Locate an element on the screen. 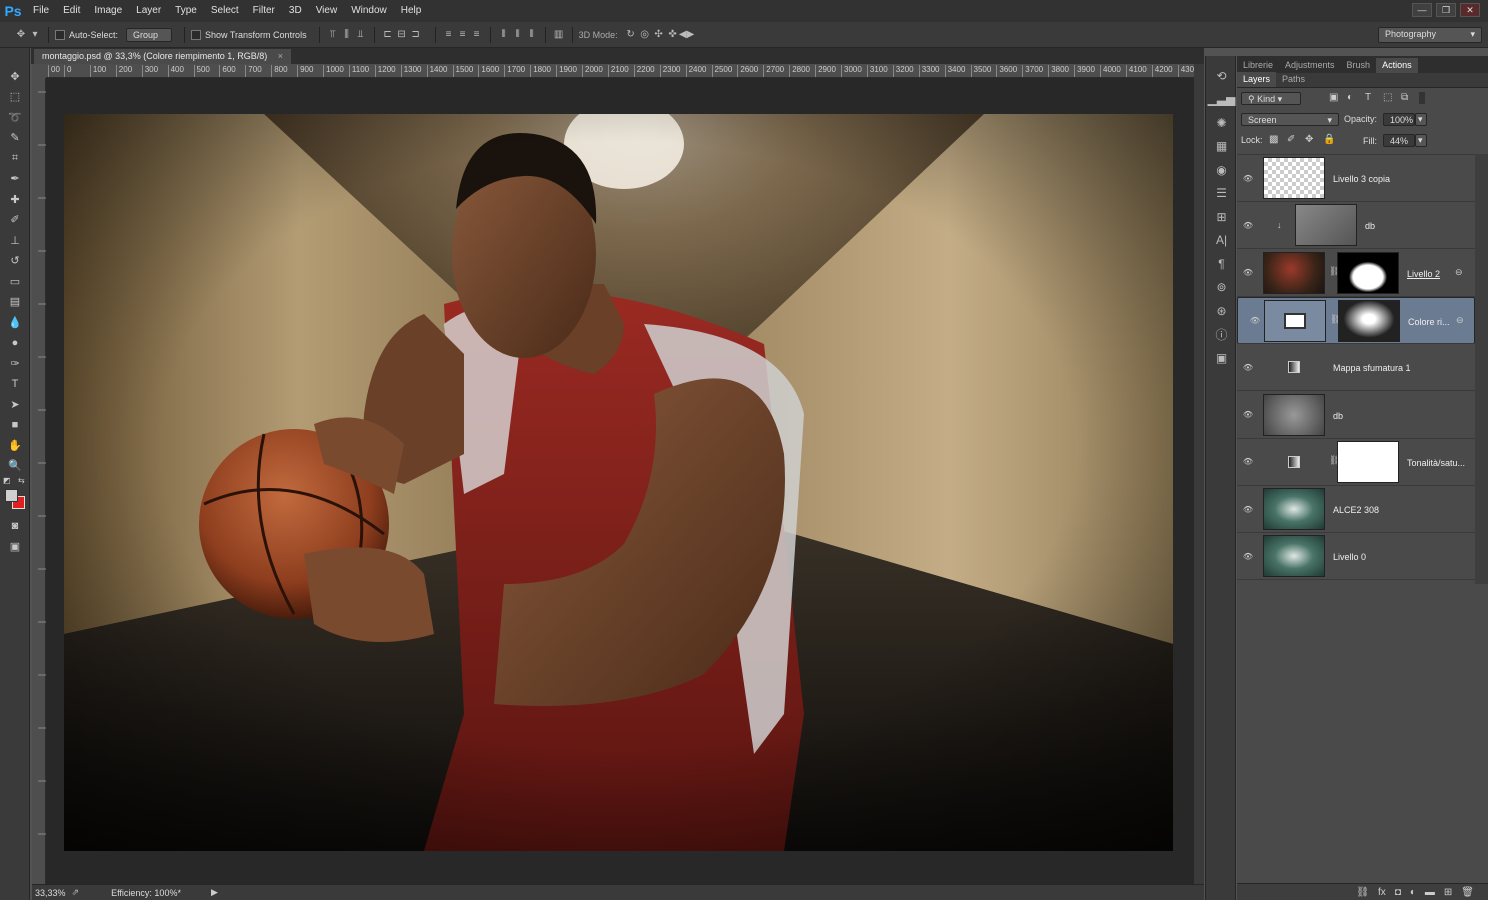  zoom-level: 33,33% is located at coordinates (50, 893).